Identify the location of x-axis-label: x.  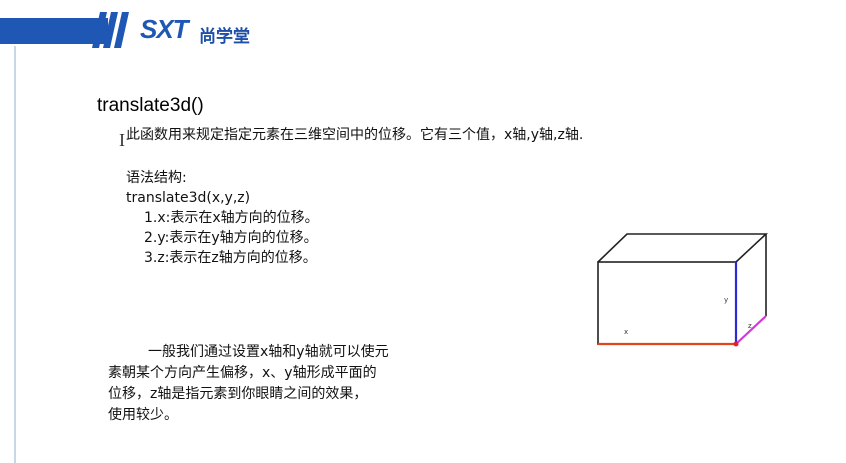
(626, 332).